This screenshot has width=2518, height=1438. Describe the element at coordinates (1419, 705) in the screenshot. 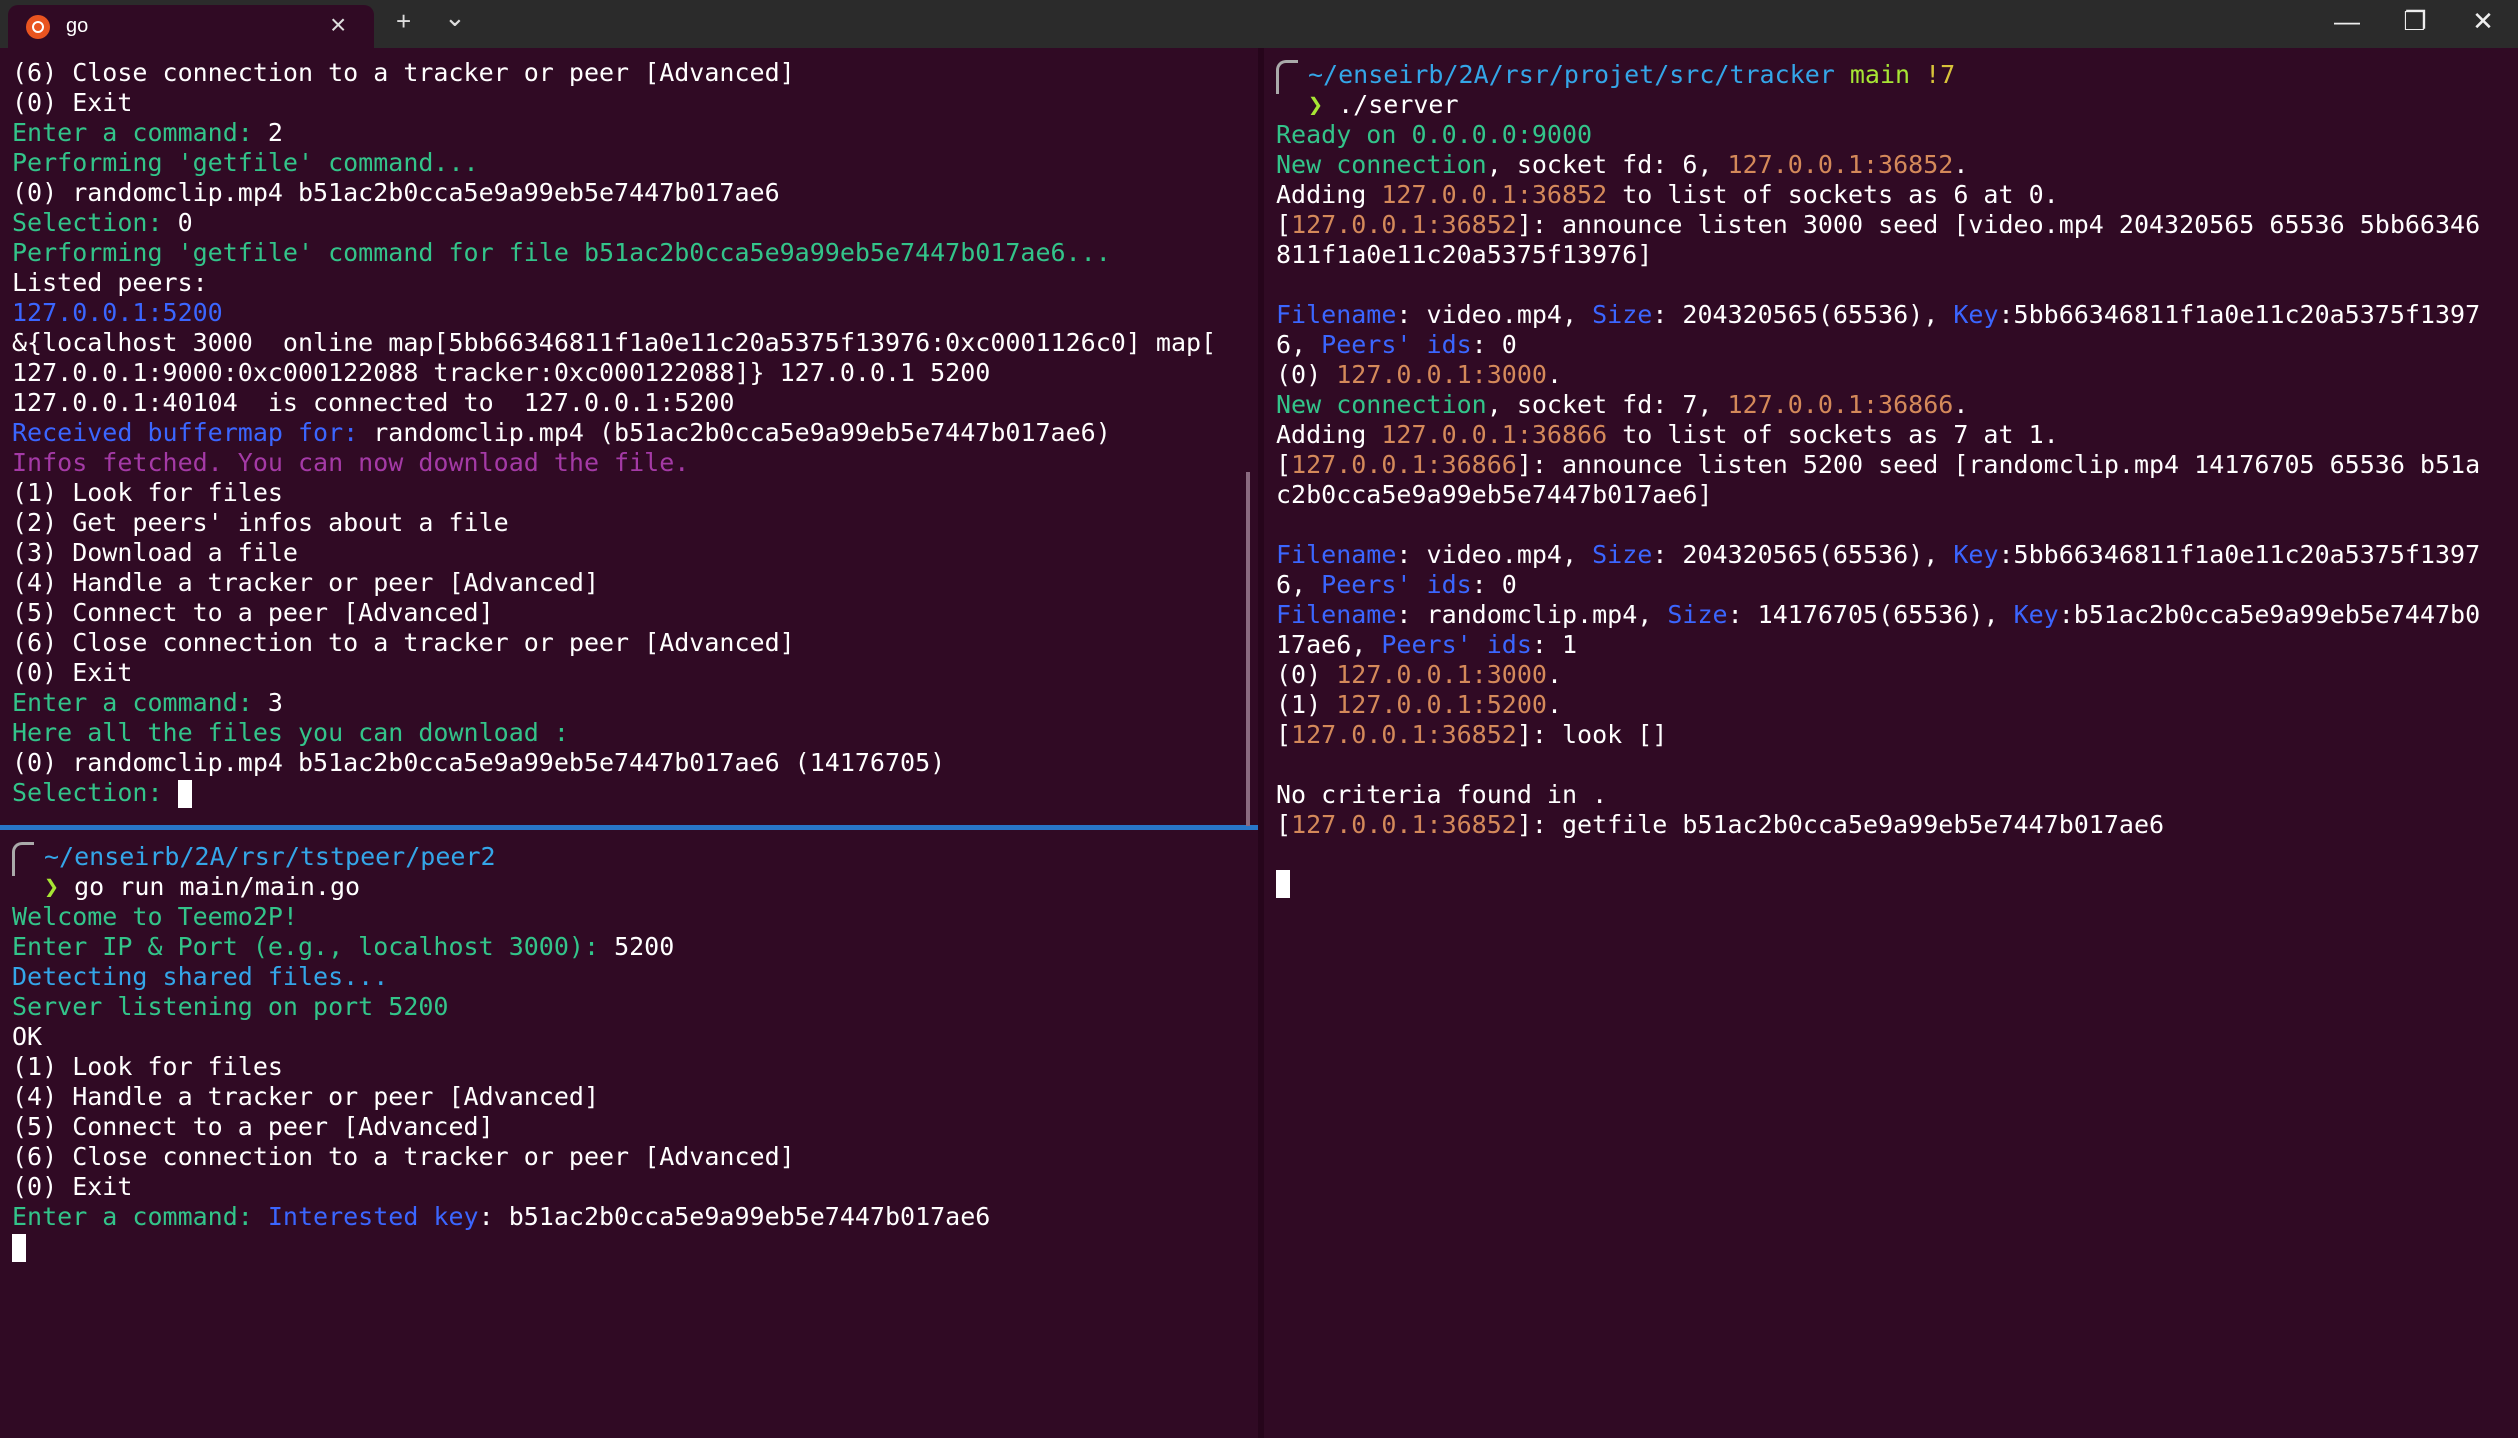

I see `output-line: (1) 127.0.0.1:5200.` at that location.